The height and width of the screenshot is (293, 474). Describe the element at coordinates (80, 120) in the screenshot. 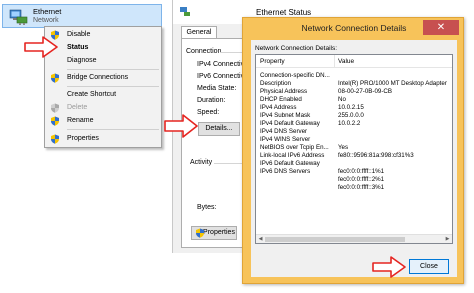

I see `menu-item-label: Rename` at that location.